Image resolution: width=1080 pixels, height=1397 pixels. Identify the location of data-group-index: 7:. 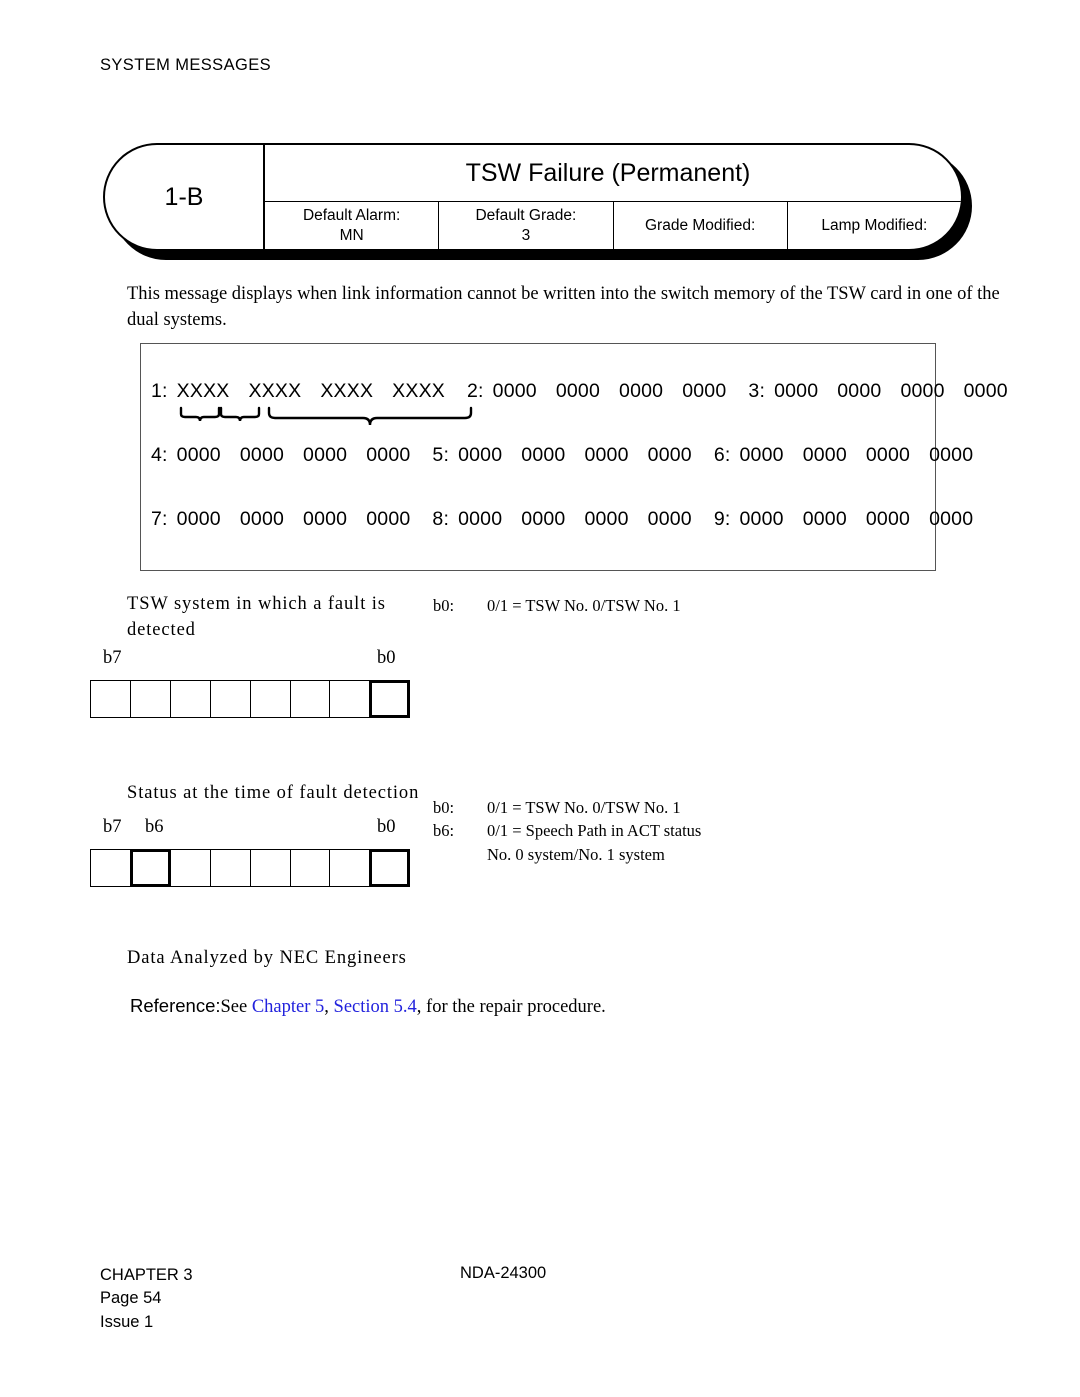
(159, 519).